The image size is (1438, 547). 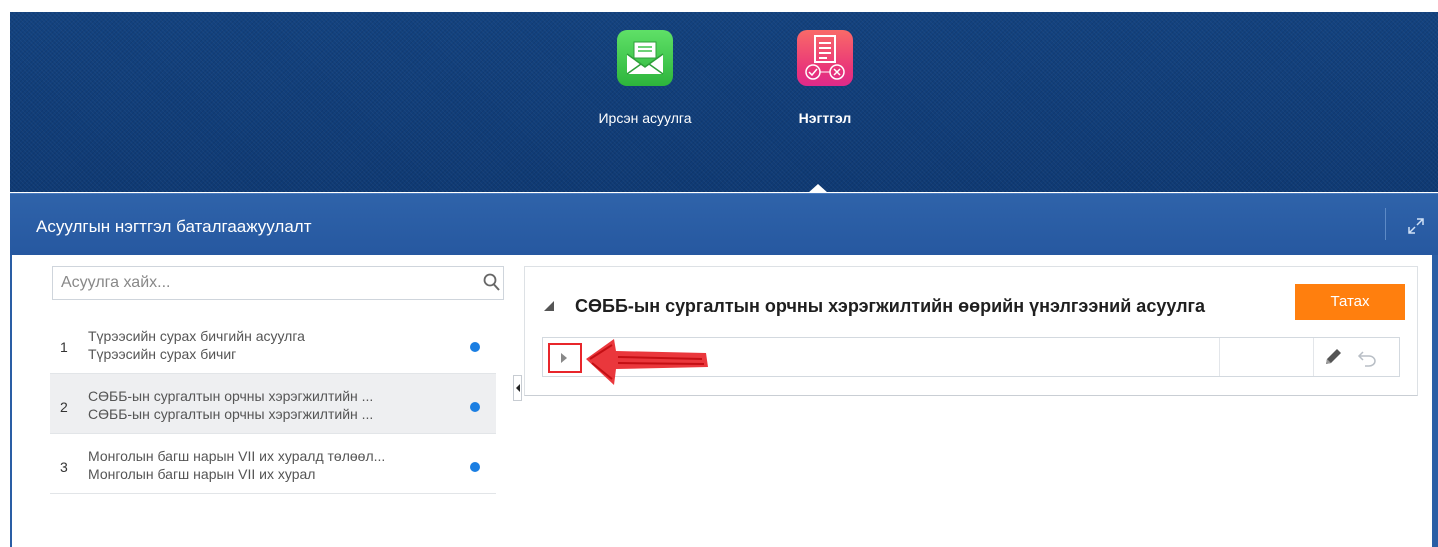 What do you see at coordinates (825, 58) in the screenshot?
I see `checklist-icon` at bounding box center [825, 58].